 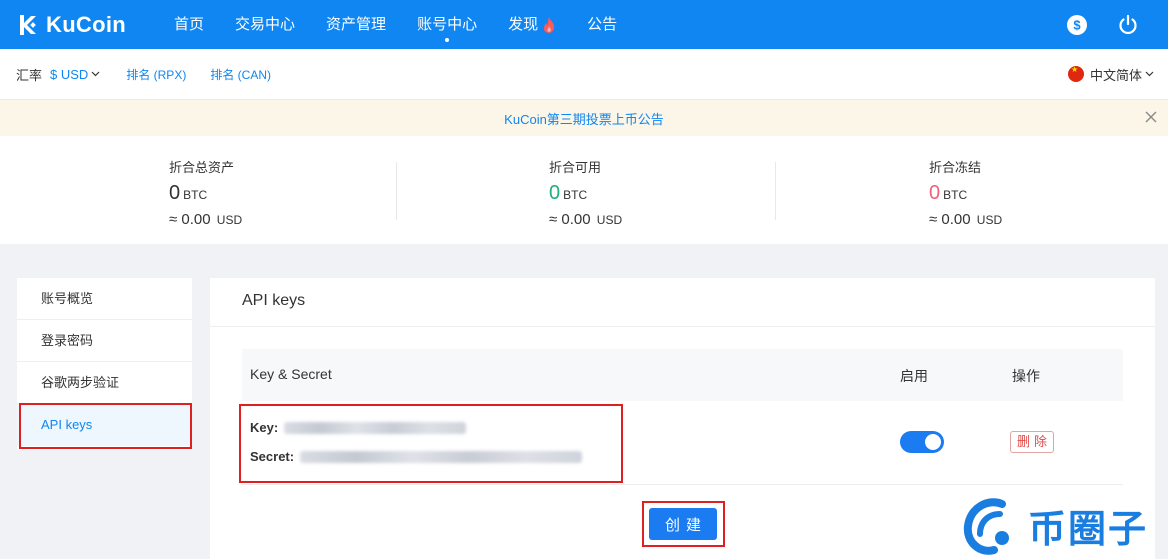 What do you see at coordinates (922, 442) in the screenshot?
I see `enable-toggle` at bounding box center [922, 442].